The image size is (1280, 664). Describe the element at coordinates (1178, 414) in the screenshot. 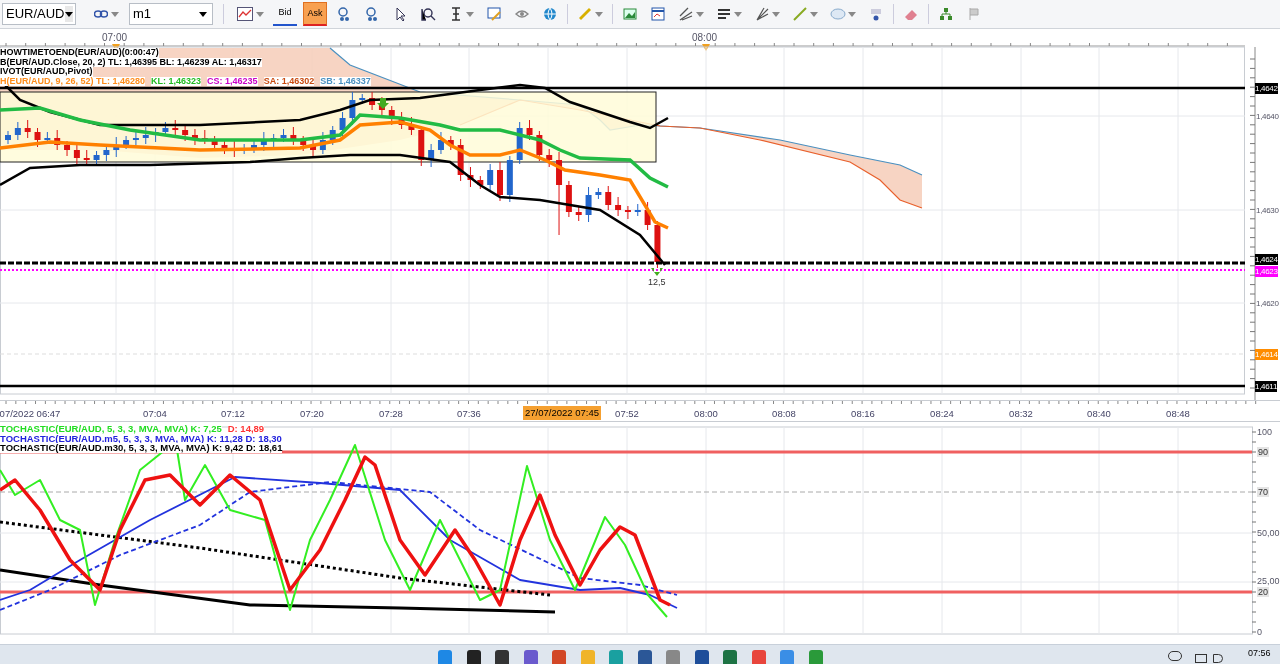

I see `time-label: 08:48` at that location.